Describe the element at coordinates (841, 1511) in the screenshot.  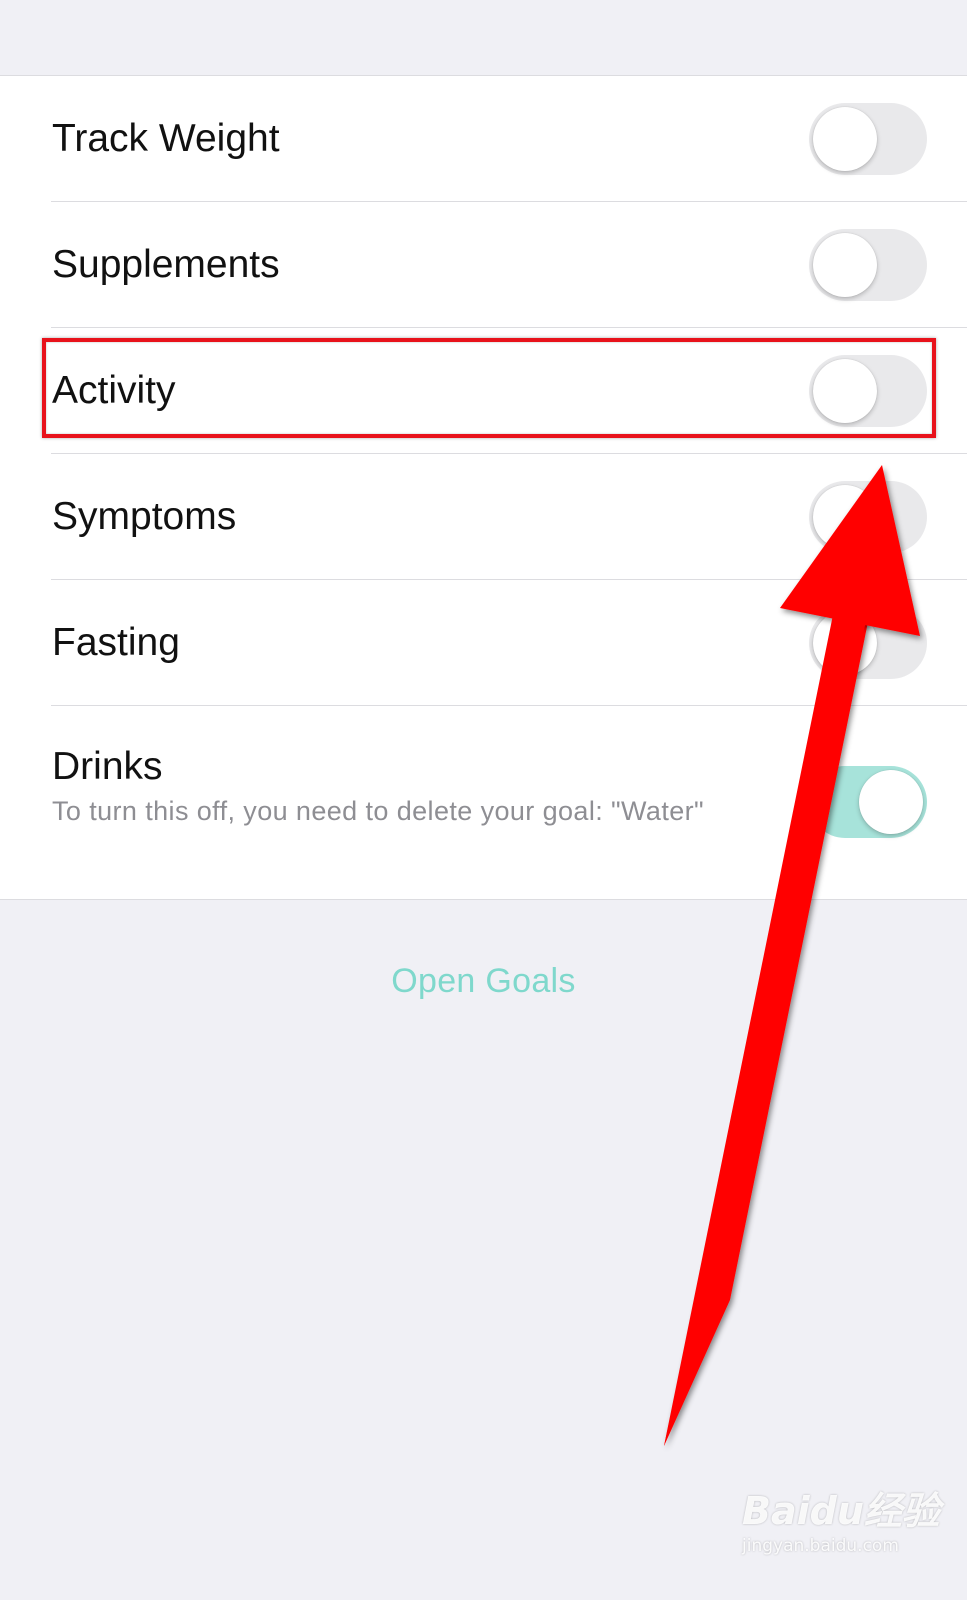
I see `watermark-brand: Baidu经验` at that location.